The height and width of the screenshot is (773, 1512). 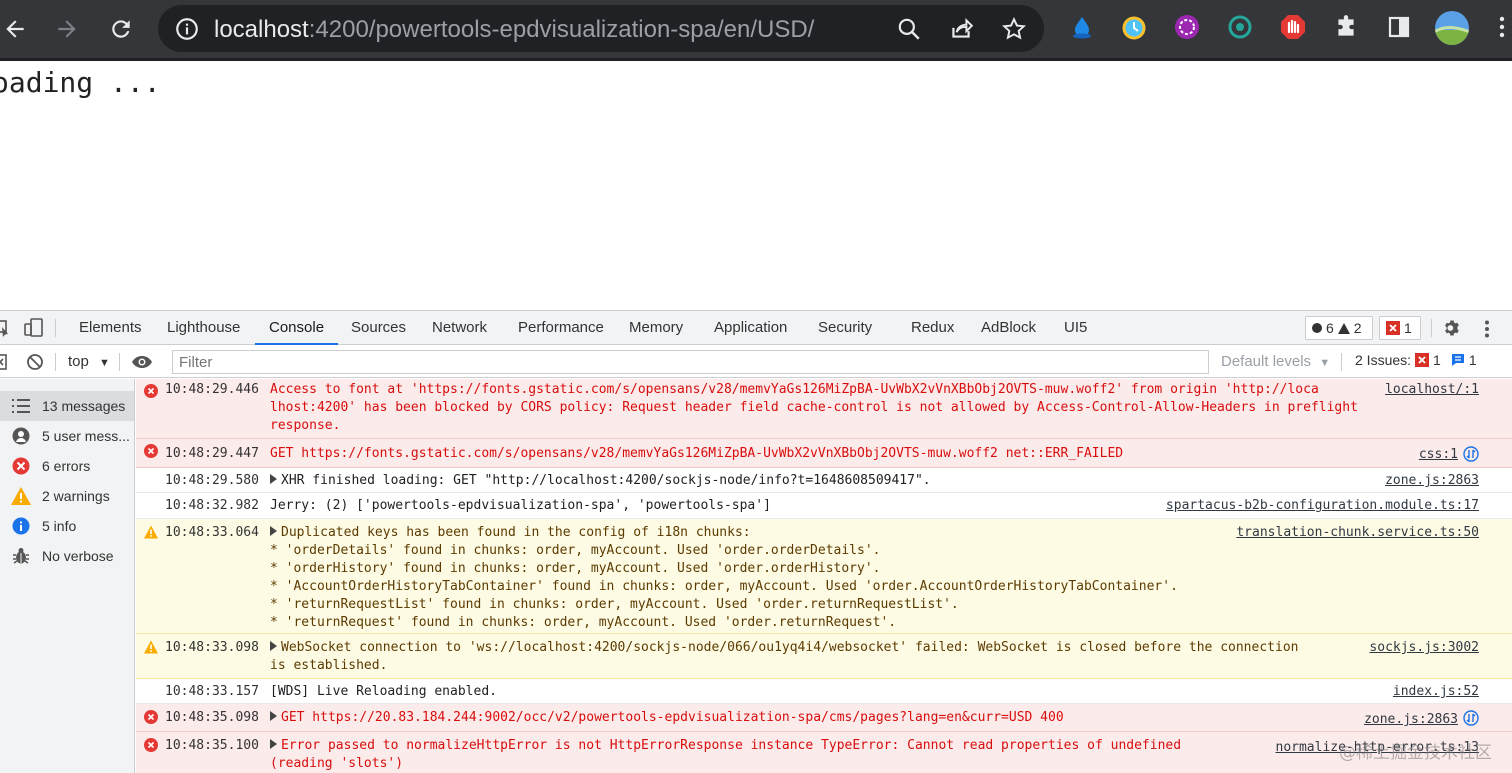 I want to click on share-icon, so click(x=961, y=29).